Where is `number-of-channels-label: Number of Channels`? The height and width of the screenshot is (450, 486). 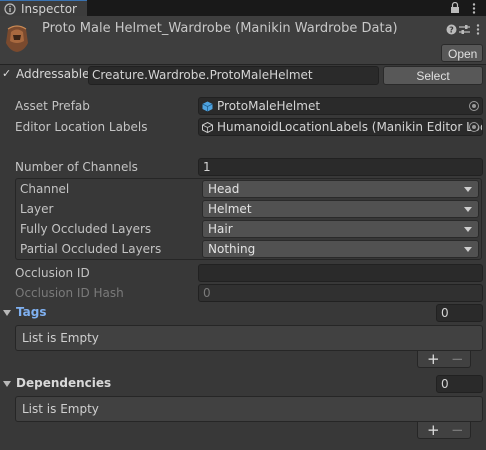 number-of-channels-label: Number of Channels is located at coordinates (76, 167).